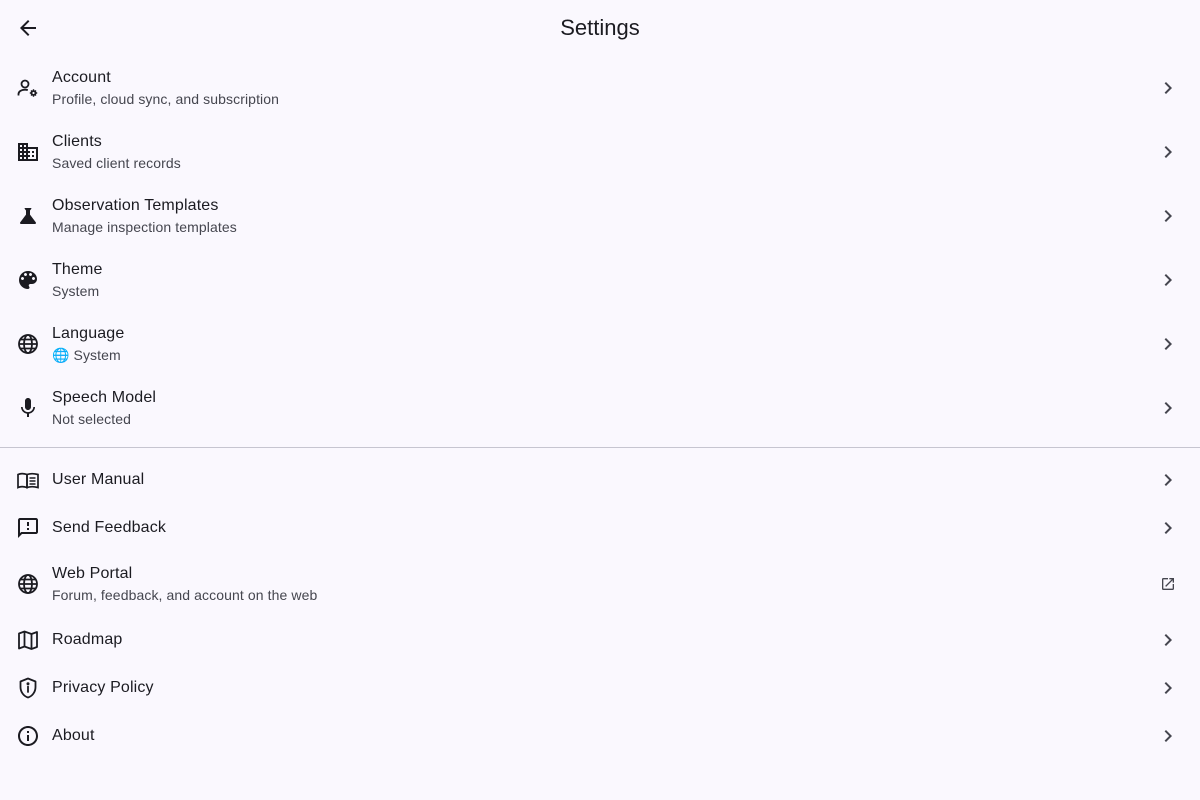 Image resolution: width=1200 pixels, height=800 pixels. What do you see at coordinates (103, 687) in the screenshot?
I see `item-title: Privacy Policy` at bounding box center [103, 687].